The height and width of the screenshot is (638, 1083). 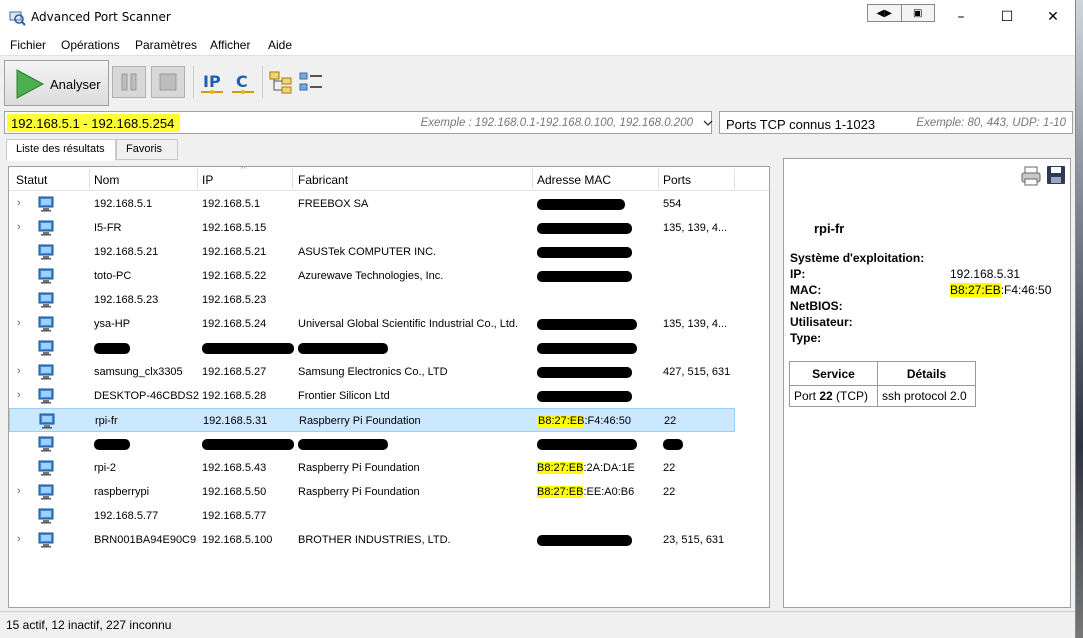 I want to click on menu-afficher: Afficher, so click(x=230, y=45).